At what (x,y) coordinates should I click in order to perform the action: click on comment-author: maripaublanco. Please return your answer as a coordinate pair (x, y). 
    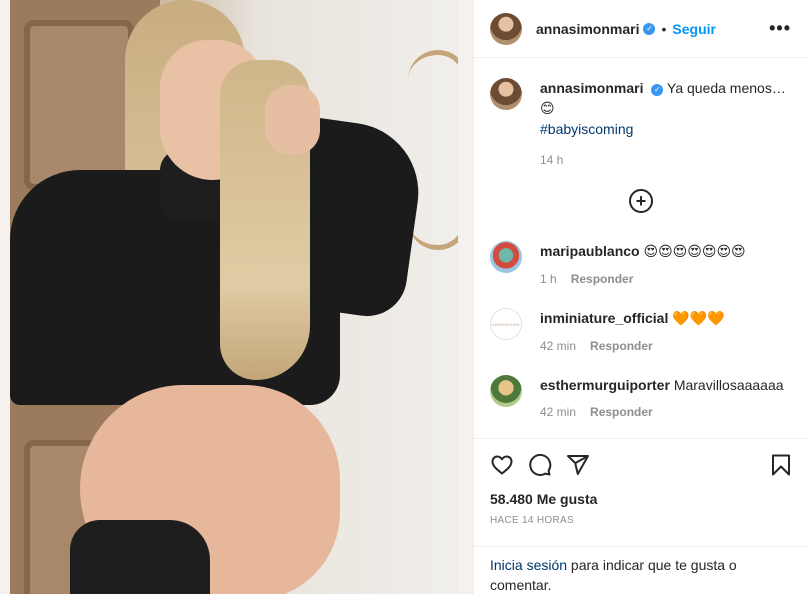
    Looking at the image, I should click on (590, 251).